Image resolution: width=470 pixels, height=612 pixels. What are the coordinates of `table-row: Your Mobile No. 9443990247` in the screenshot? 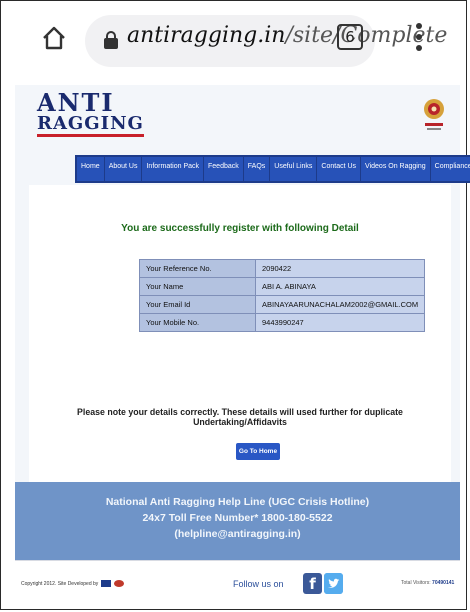 It's located at (282, 322).